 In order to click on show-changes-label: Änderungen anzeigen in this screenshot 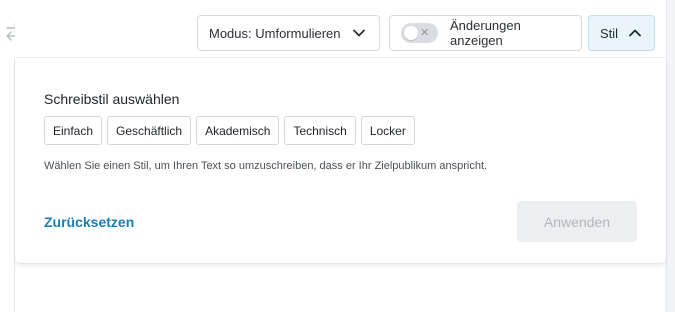, I will do `click(485, 33)`.